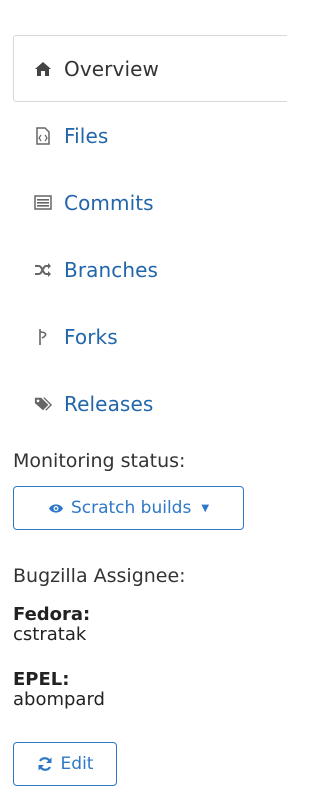 The image size is (320, 792). Describe the element at coordinates (43, 69) in the screenshot. I see `home-icon` at that location.